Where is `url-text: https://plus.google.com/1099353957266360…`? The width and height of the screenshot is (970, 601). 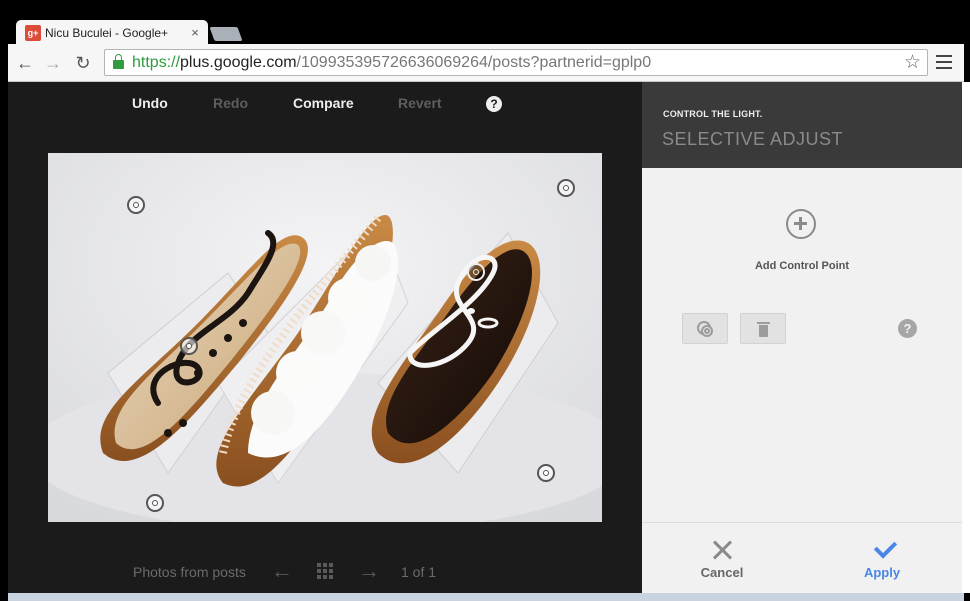 url-text: https://plus.google.com/1099353957266360… is located at coordinates (392, 62).